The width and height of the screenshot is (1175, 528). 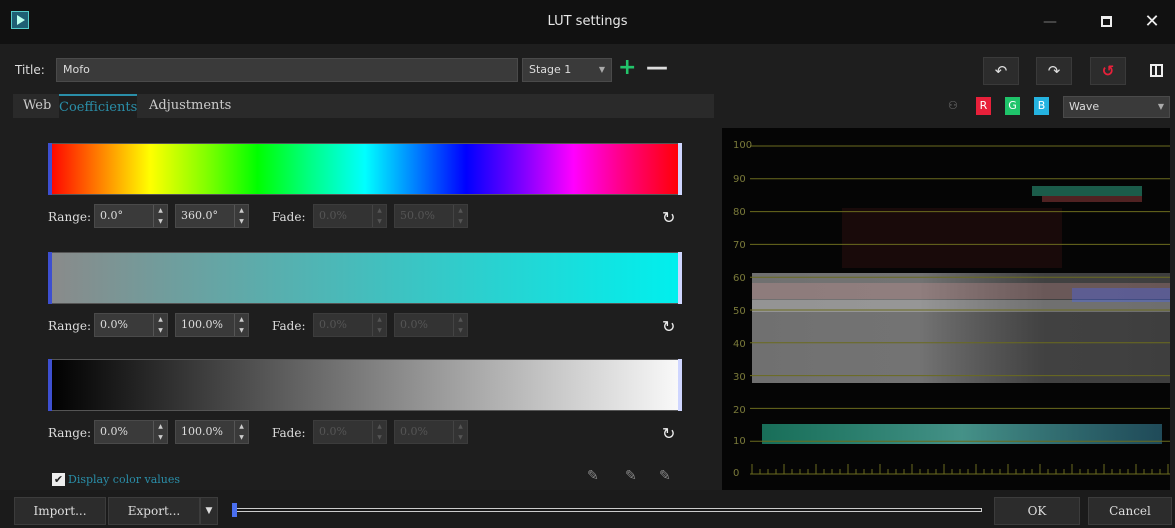 What do you see at coordinates (609, 510) in the screenshot?
I see `timeline-slider` at bounding box center [609, 510].